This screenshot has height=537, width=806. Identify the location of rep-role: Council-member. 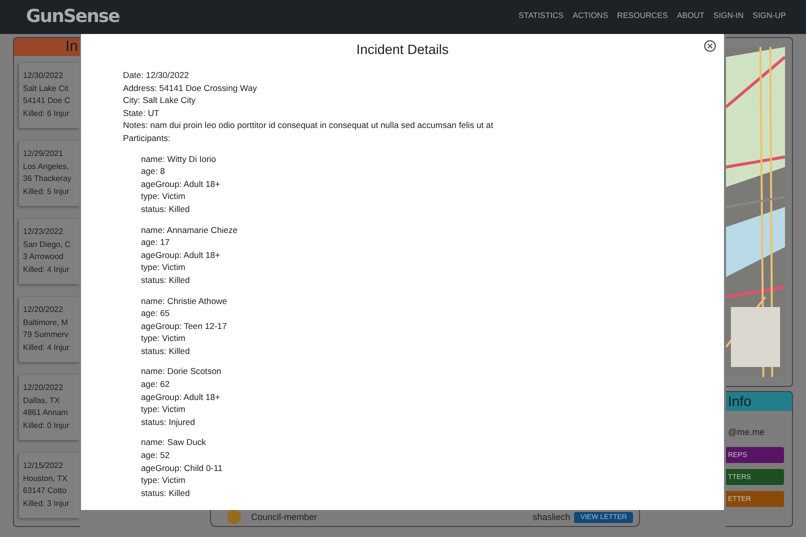
(284, 517).